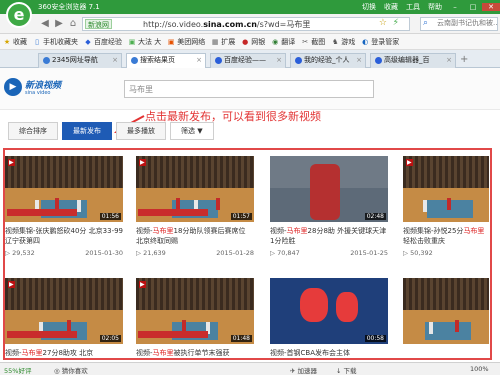 The image size is (500, 375). Describe the element at coordinates (195, 236) in the screenshot. I see `video-title: 视频-马布里18分助队领赛后赛席位 北京终取同赐` at that location.